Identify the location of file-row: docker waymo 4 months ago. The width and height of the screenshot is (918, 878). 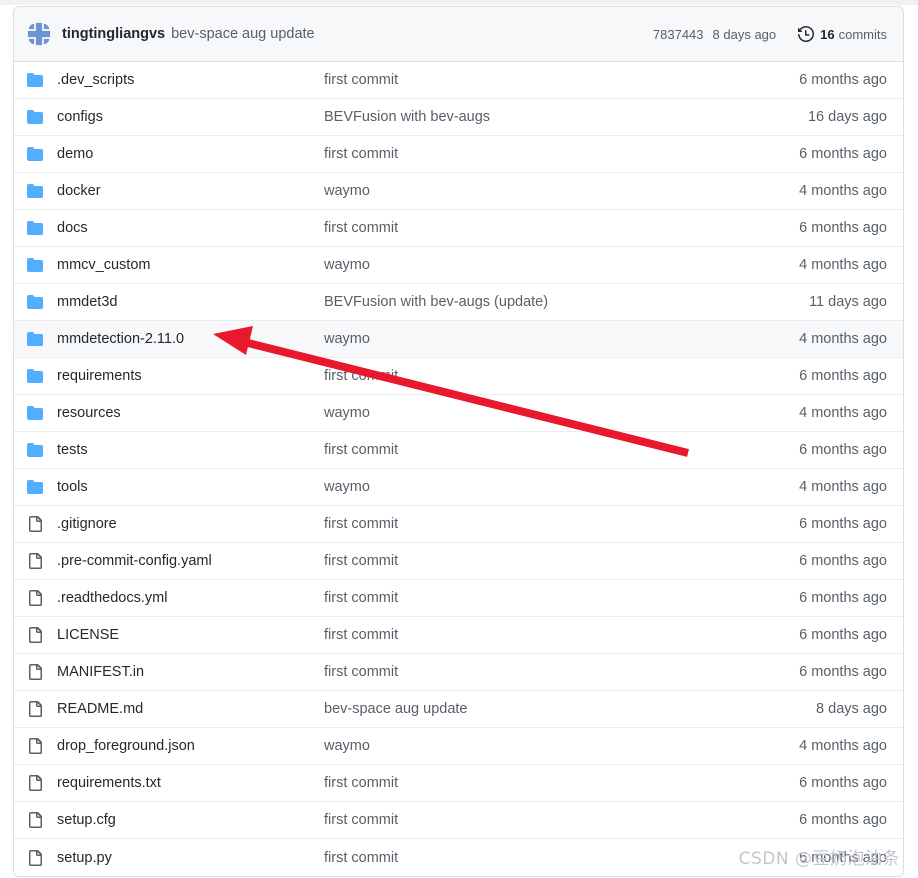
(458, 191).